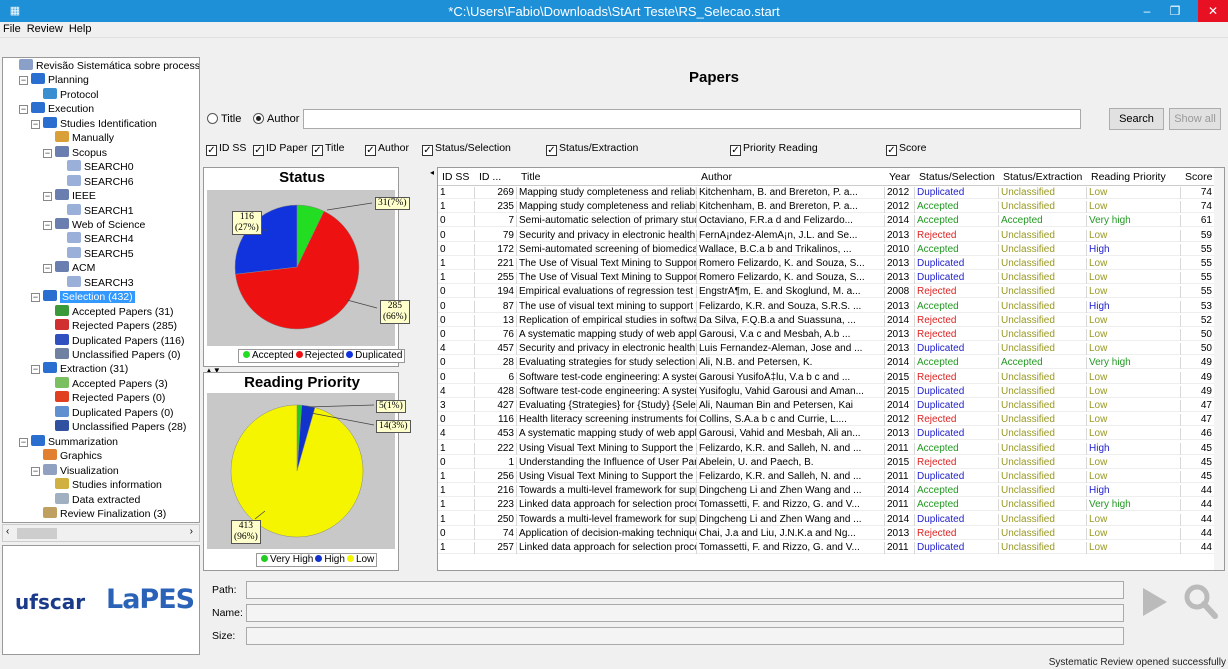  What do you see at coordinates (1198, 177) in the screenshot?
I see `column-header: Score` at bounding box center [1198, 177].